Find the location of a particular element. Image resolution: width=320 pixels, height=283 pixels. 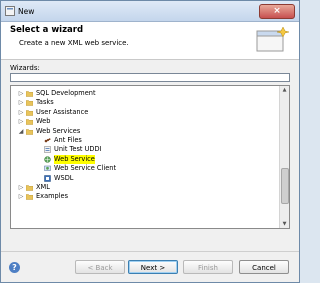

ant-file-icon is located at coordinates (47, 140).